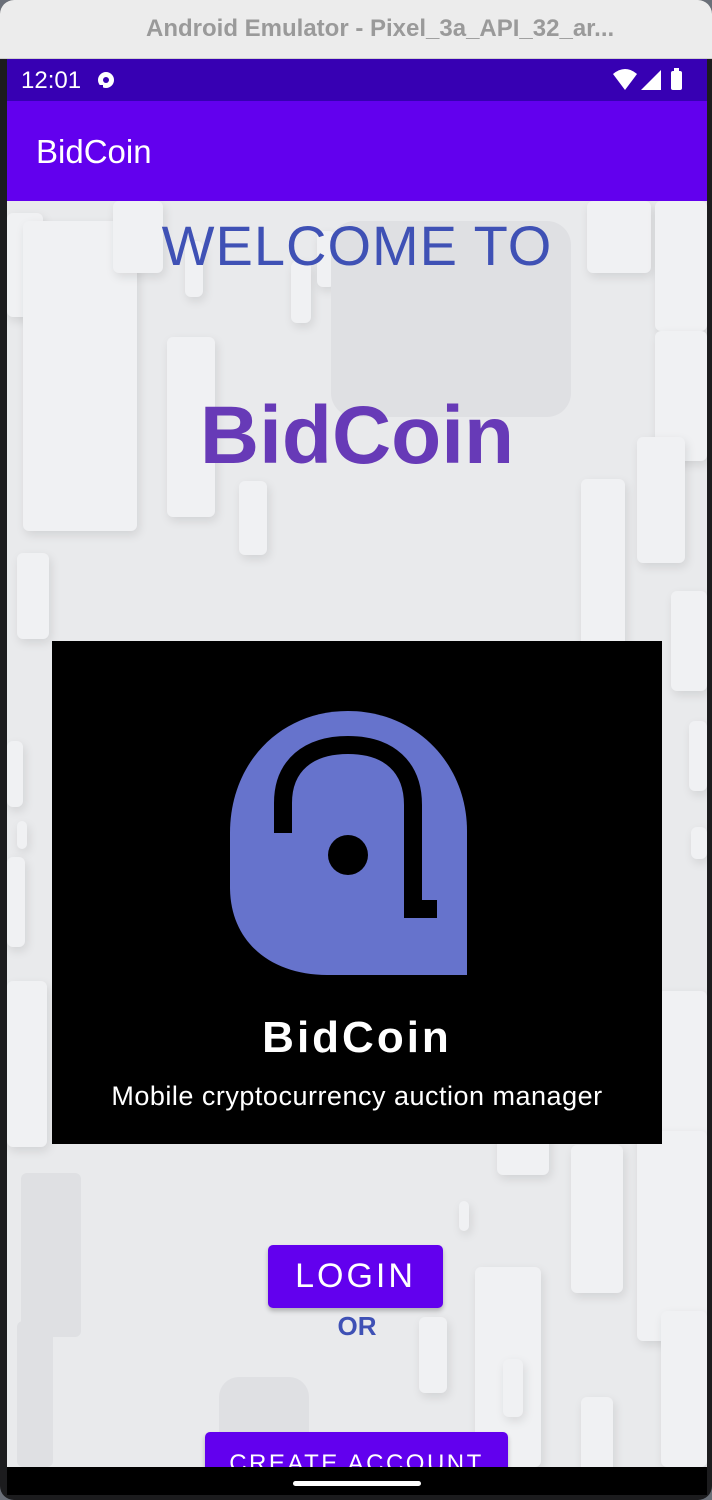  Describe the element at coordinates (357, 80) in the screenshot. I see `status-bar: 12:01` at that location.